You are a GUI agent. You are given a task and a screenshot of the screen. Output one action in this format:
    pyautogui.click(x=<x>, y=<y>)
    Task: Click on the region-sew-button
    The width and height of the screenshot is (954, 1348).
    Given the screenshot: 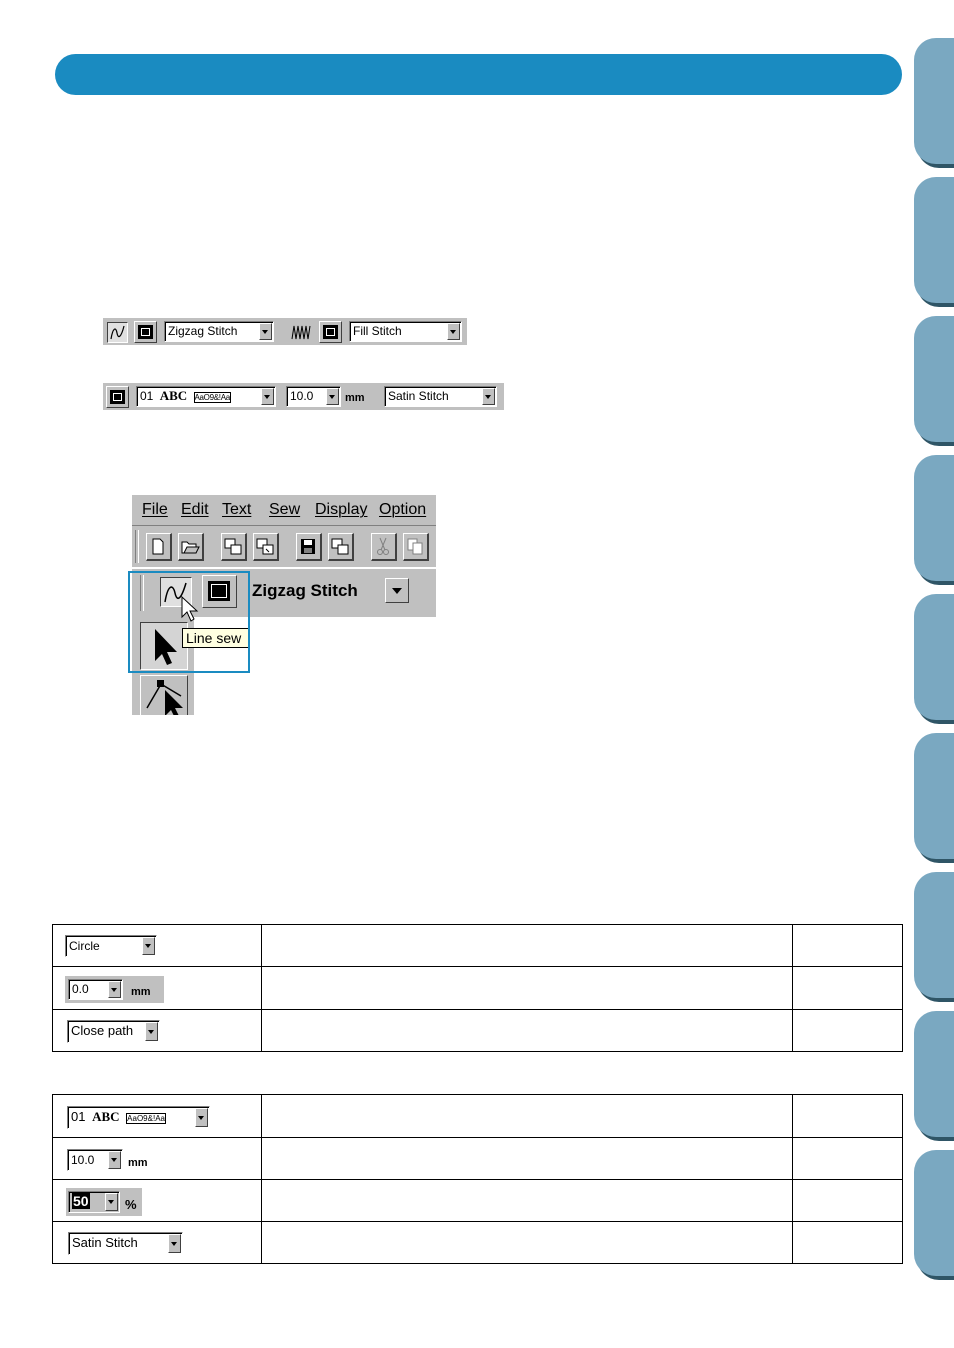 What is the action you would take?
    pyautogui.click(x=301, y=332)
    